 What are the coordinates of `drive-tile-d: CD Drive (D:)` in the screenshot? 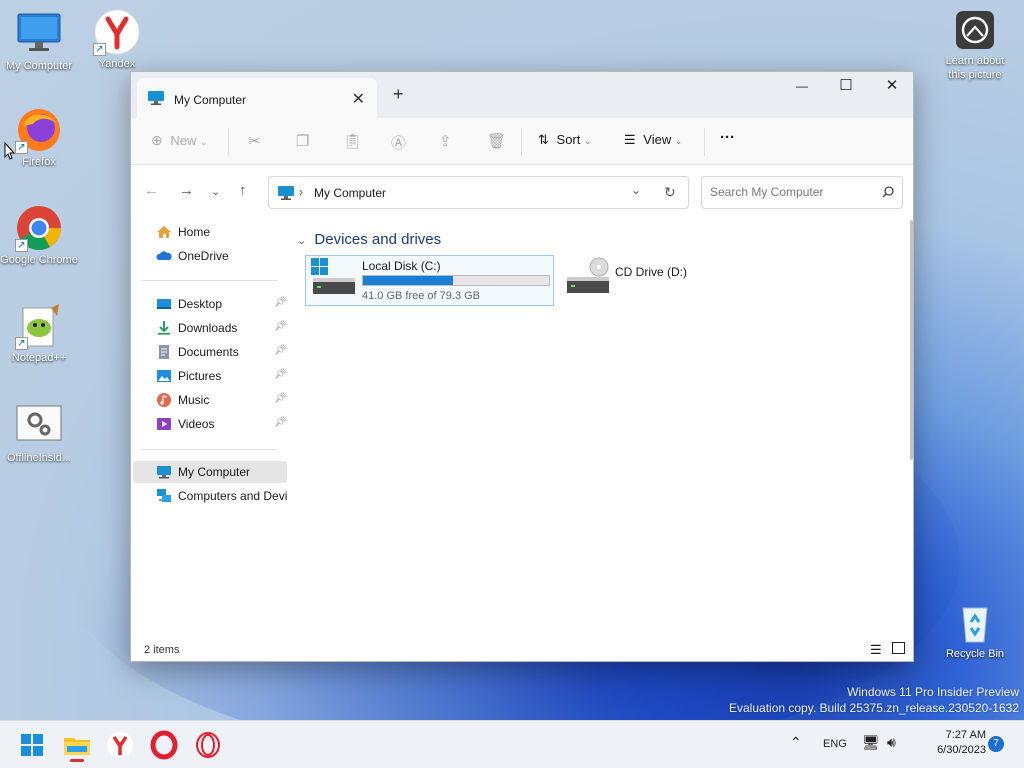 It's located at (663, 280).